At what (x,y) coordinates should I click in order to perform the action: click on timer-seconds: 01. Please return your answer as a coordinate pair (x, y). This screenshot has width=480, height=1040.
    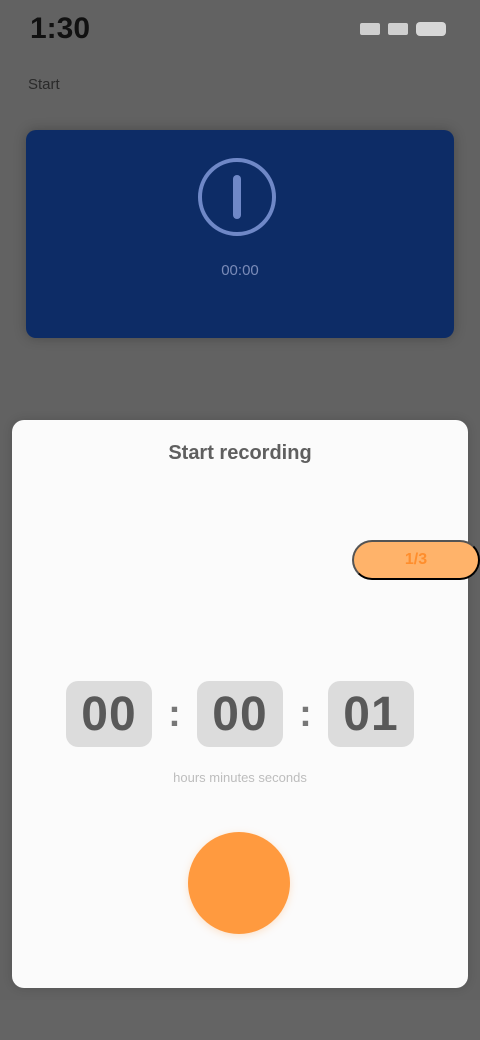
    Looking at the image, I should click on (371, 714).